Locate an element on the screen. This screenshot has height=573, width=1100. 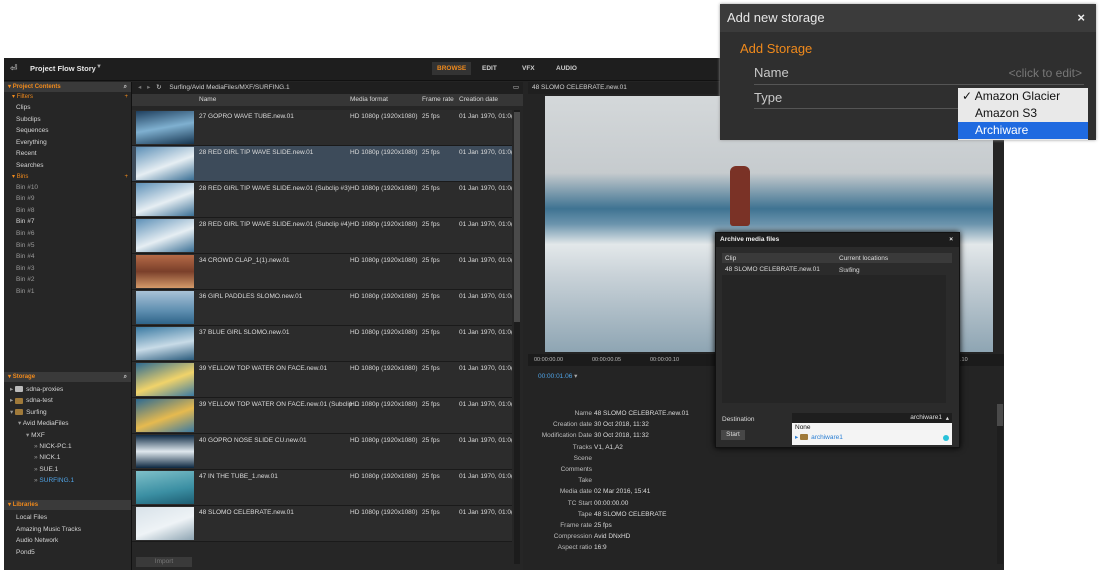
library-item: Amazing Music Tracks is located at coordinates (67, 530).